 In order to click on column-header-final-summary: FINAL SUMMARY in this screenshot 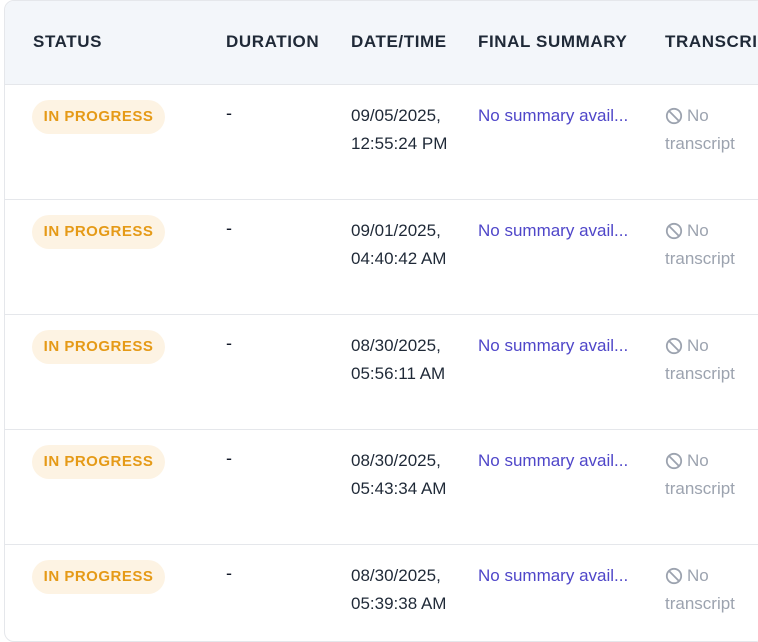, I will do `click(552, 42)`.